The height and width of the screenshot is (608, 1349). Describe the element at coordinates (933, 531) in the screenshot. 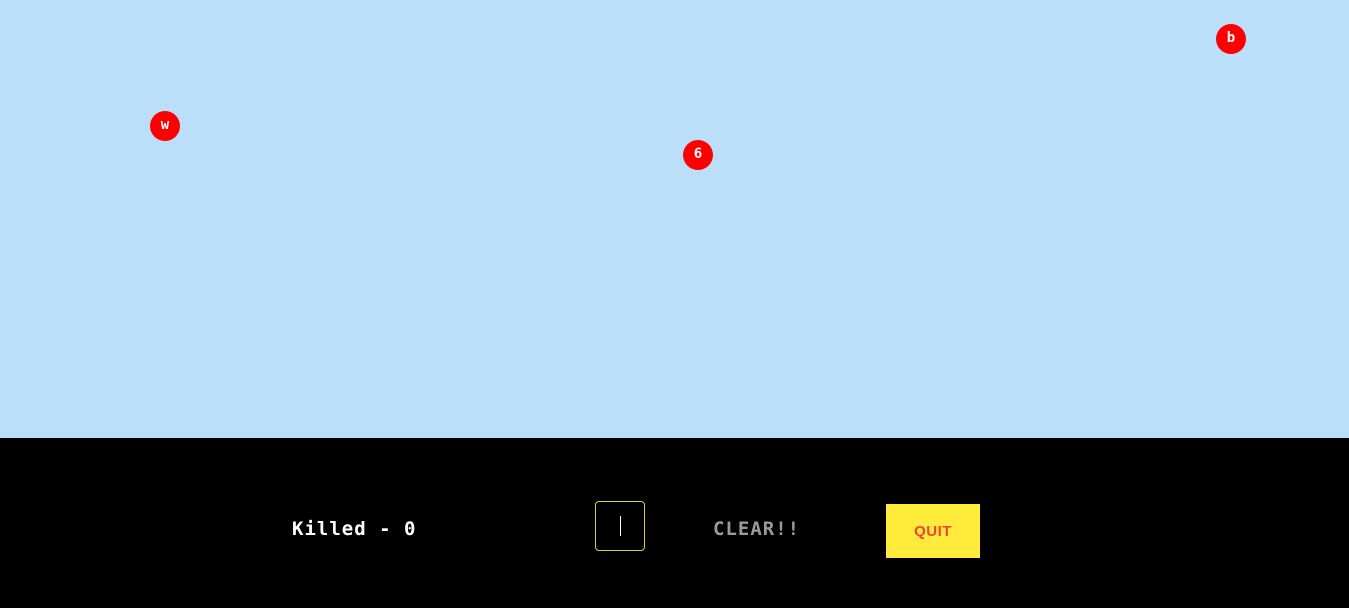

I see `quit-button: QUIT` at that location.